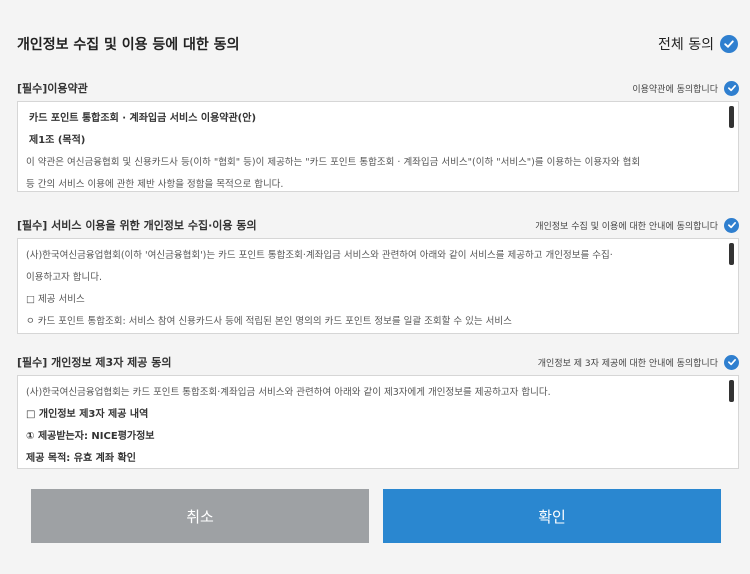 Image resolution: width=750 pixels, height=574 pixels. Describe the element at coordinates (81, 458) in the screenshot. I see `terms-text: 제공 목적: 유효 계좌 확인` at that location.